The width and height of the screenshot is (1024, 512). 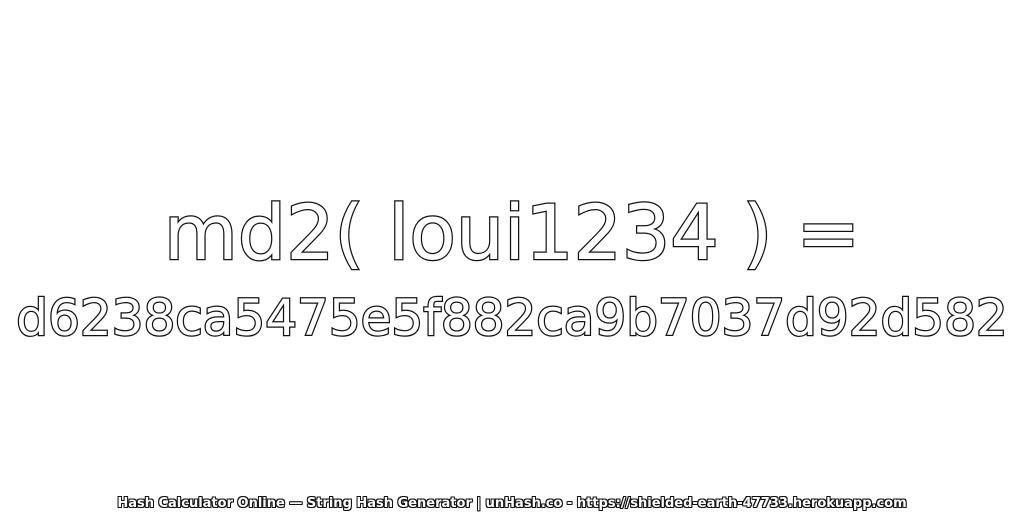 I want to click on hash-value: d6238ca5475e5f882ca9b7037d92d582, so click(x=512, y=318).